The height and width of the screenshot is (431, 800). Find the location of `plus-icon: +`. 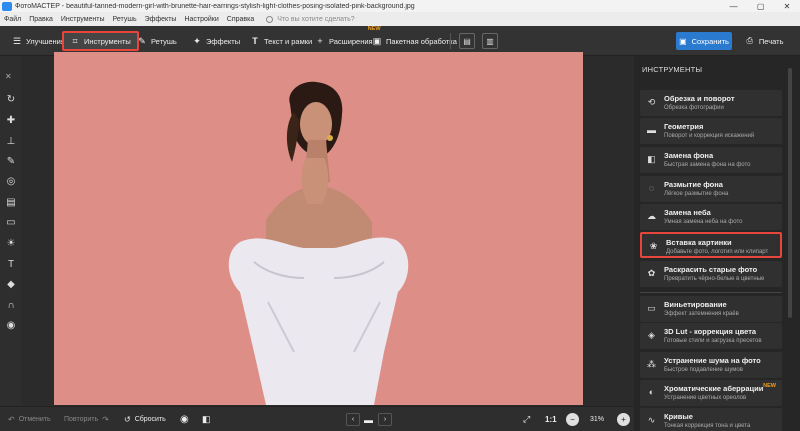

plus-icon: + is located at coordinates (623, 419).